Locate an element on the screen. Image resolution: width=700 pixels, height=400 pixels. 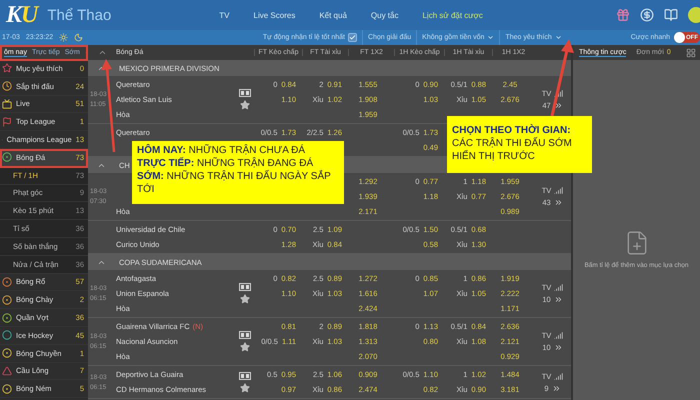
moon-icon is located at coordinates (79, 37).